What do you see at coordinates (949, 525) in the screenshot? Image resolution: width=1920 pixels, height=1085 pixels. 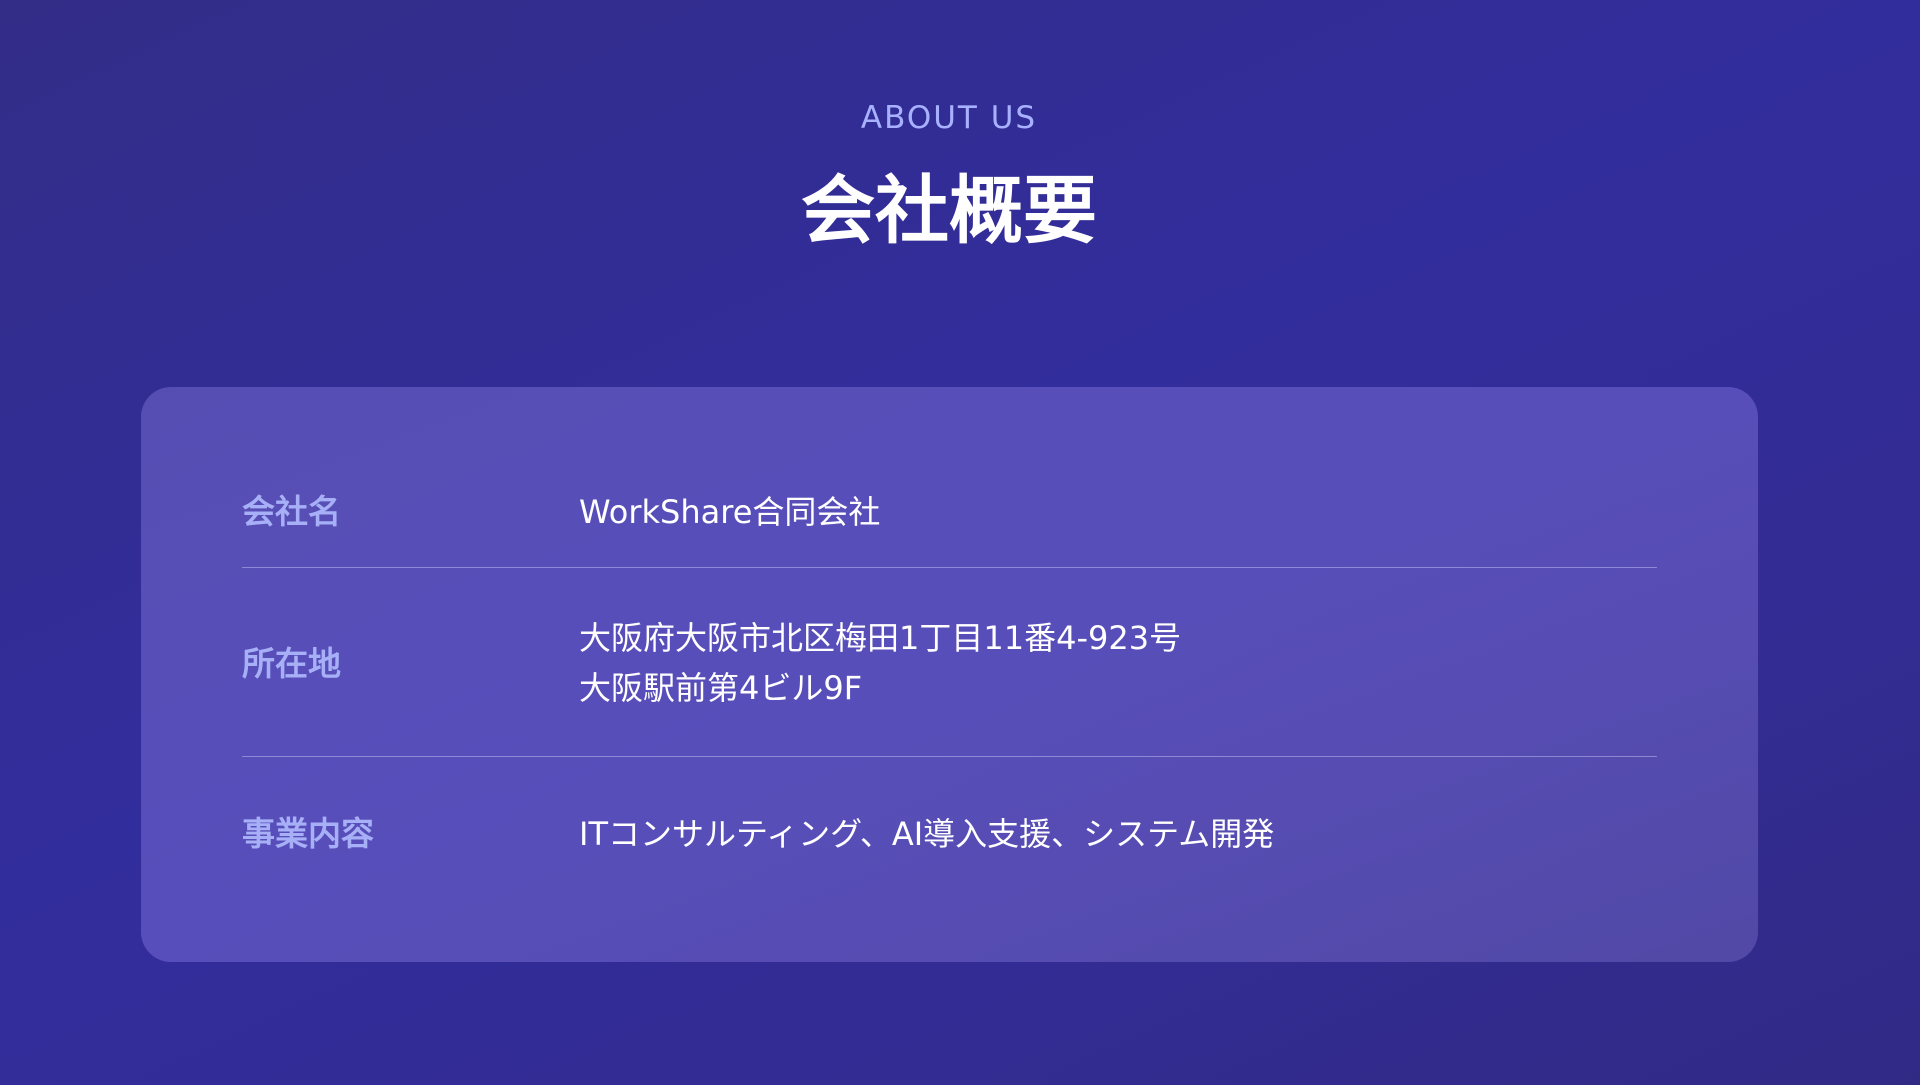 I see `info-row-company-name: 会社名 WorkShare合同会社` at bounding box center [949, 525].